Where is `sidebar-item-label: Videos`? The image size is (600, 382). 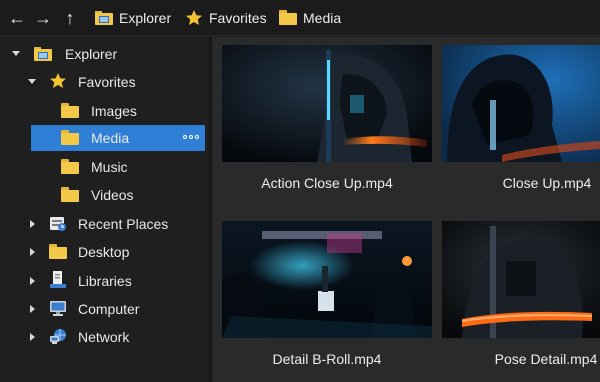 sidebar-item-label: Videos is located at coordinates (112, 195).